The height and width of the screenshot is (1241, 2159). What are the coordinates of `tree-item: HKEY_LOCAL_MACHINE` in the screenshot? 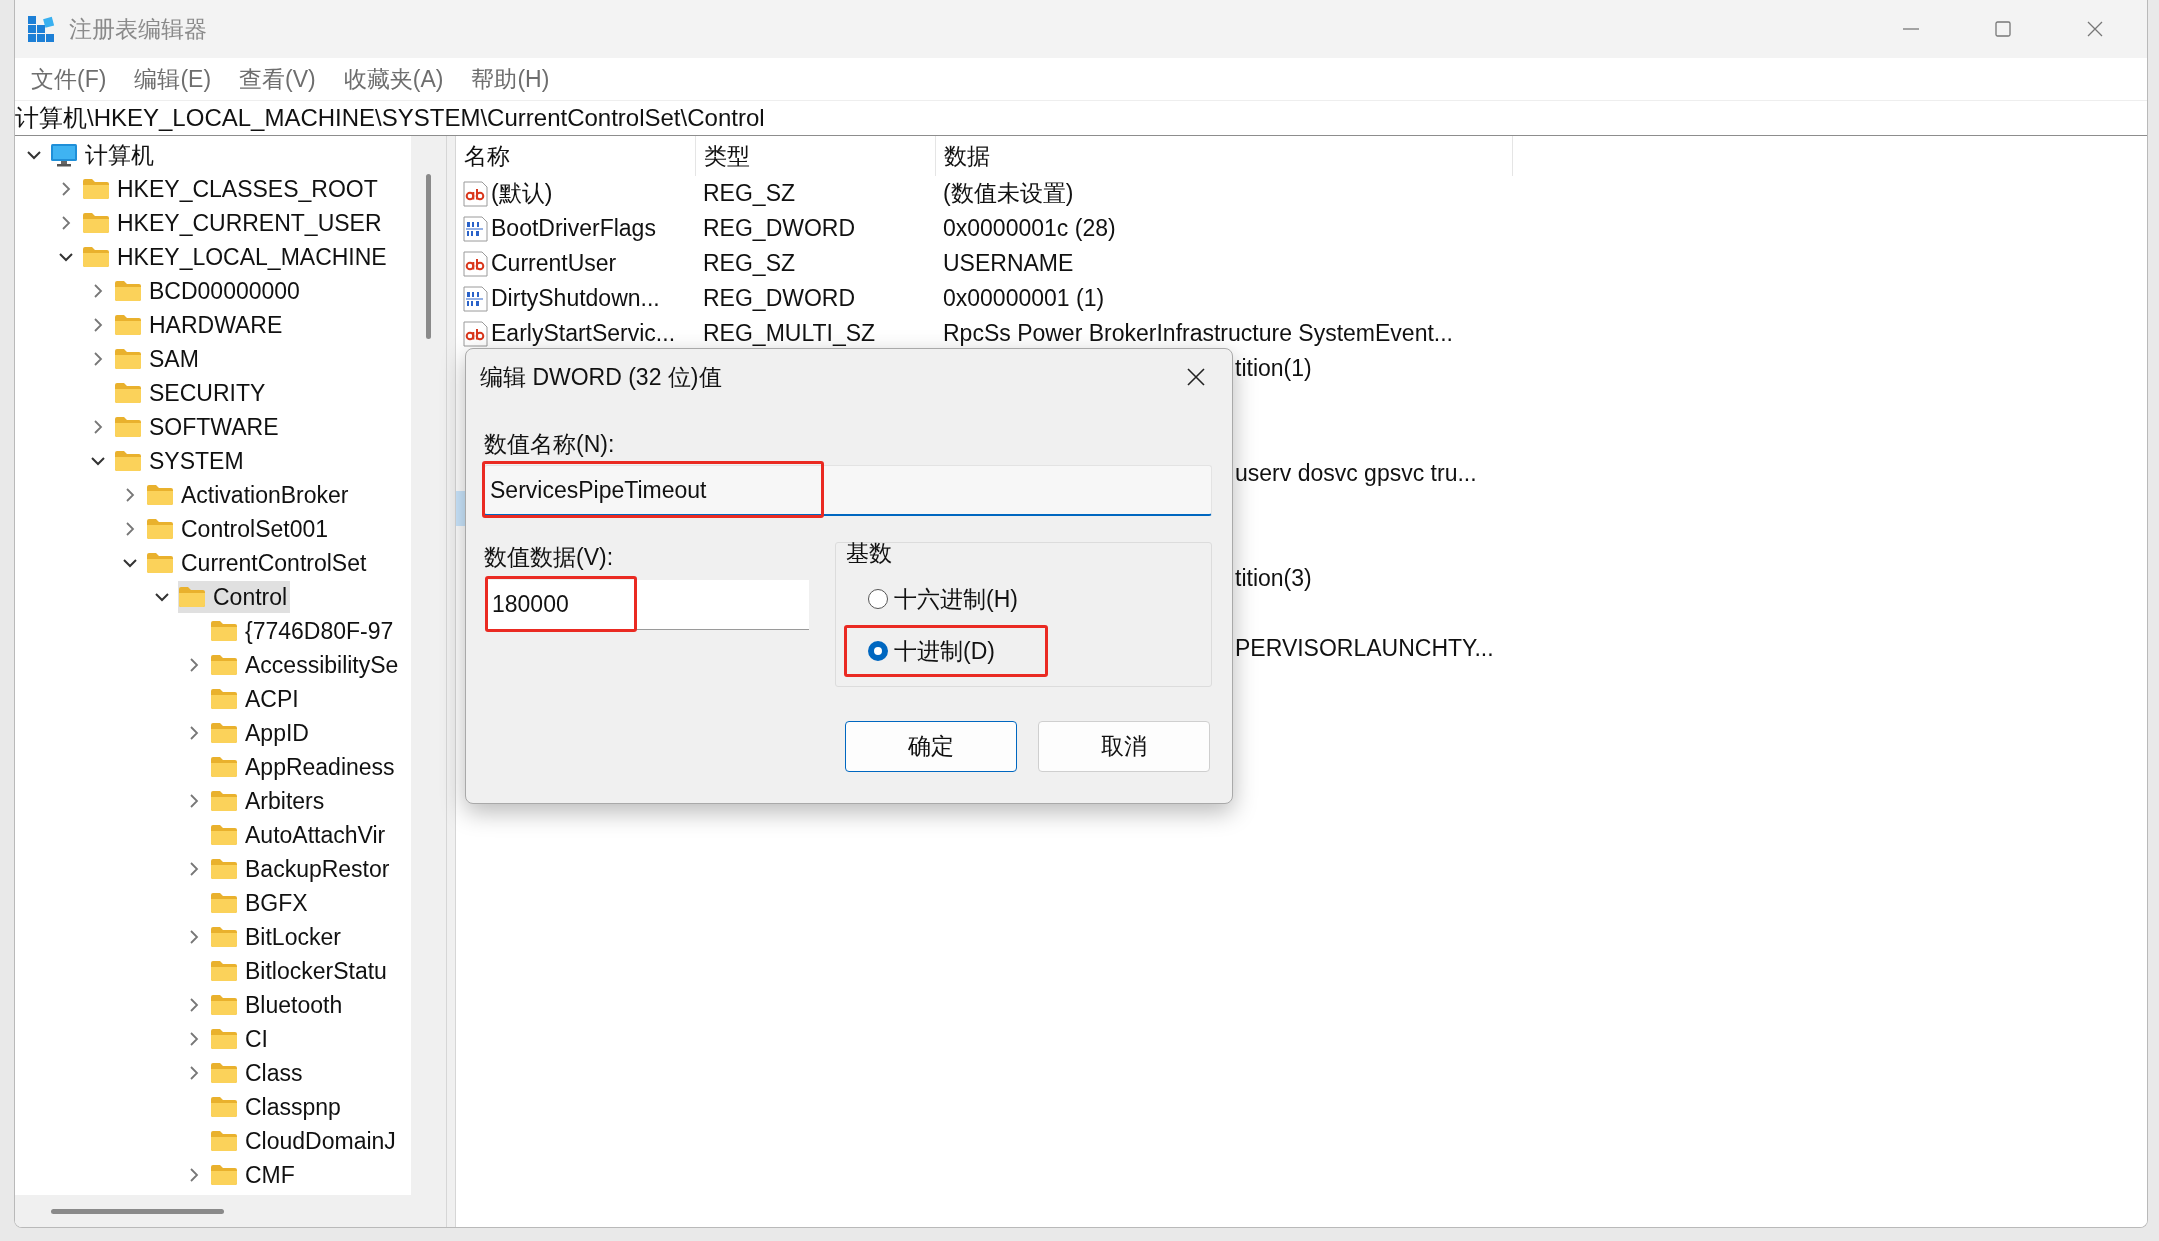 It's located at (236, 257).